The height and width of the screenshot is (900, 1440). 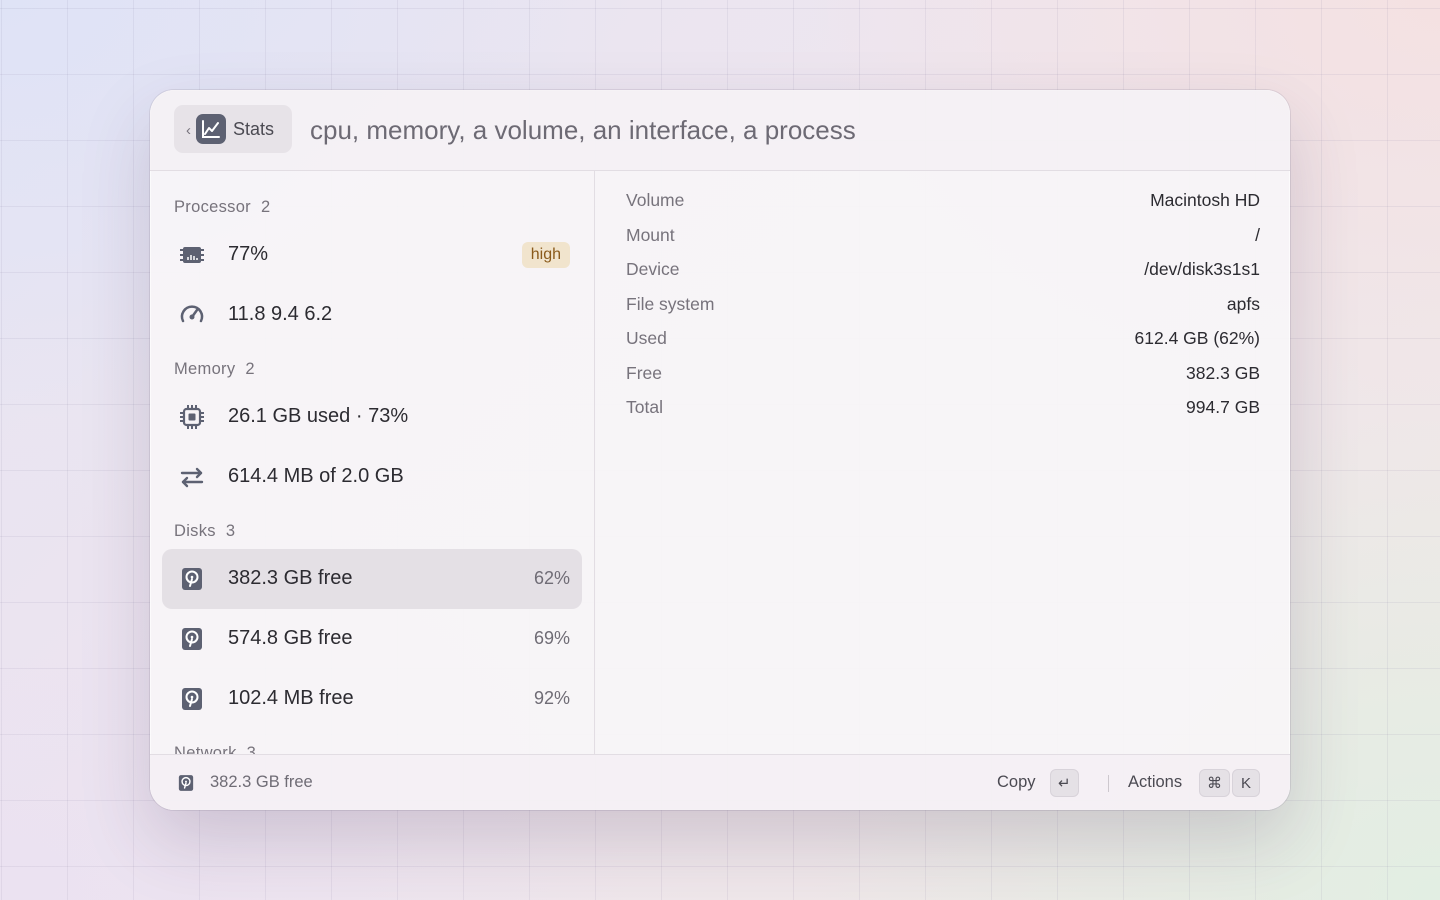 I want to click on metadata-row-used: Used 612.4 GB (62%), so click(x=943, y=342).